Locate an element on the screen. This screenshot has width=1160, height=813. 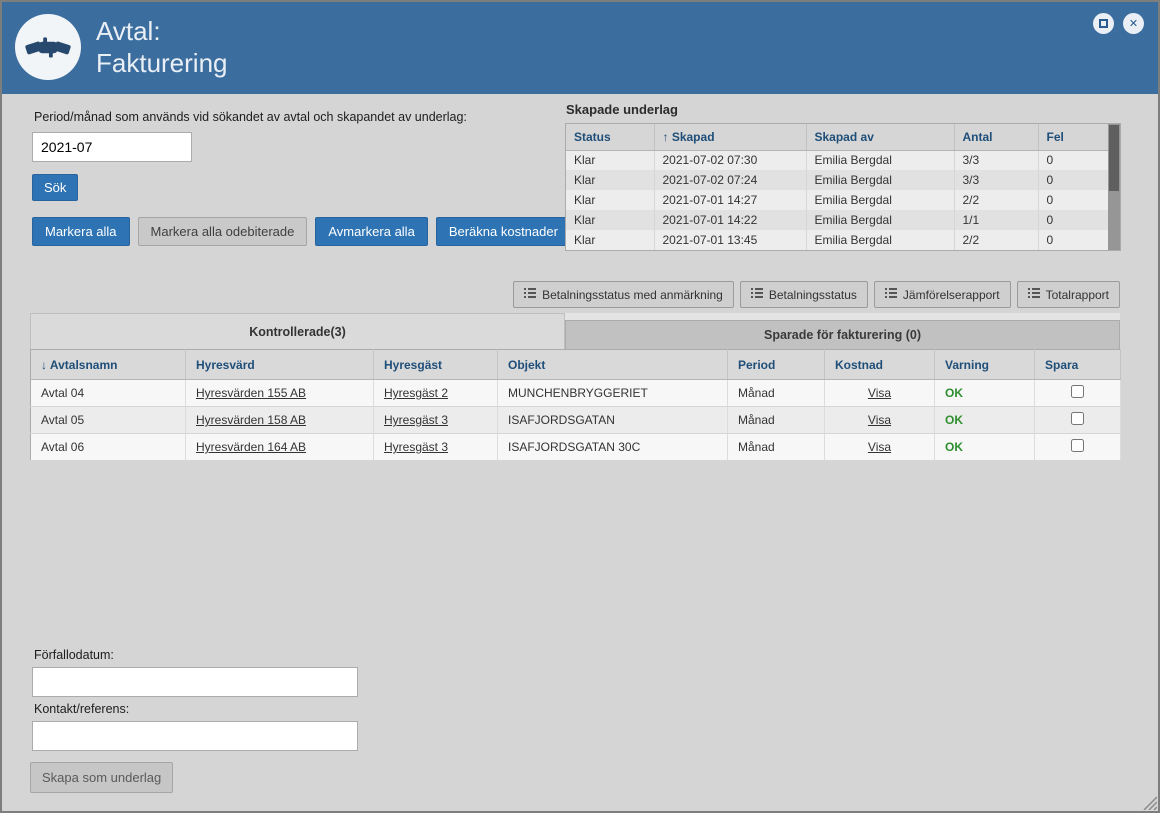
close-button: ✕ is located at coordinates (1133, 23).